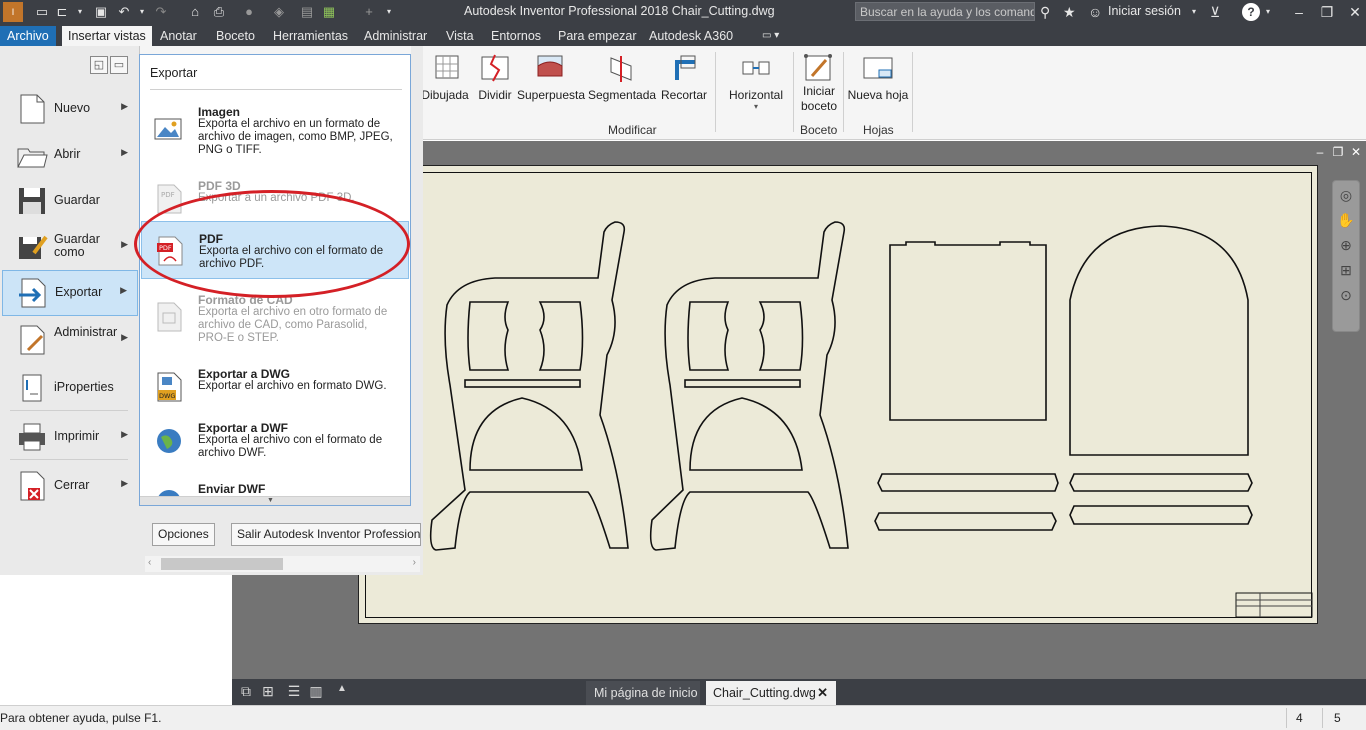 Image resolution: width=1366 pixels, height=730 pixels. Describe the element at coordinates (307, 12) in the screenshot. I see `measure-icon: ▤` at that location.